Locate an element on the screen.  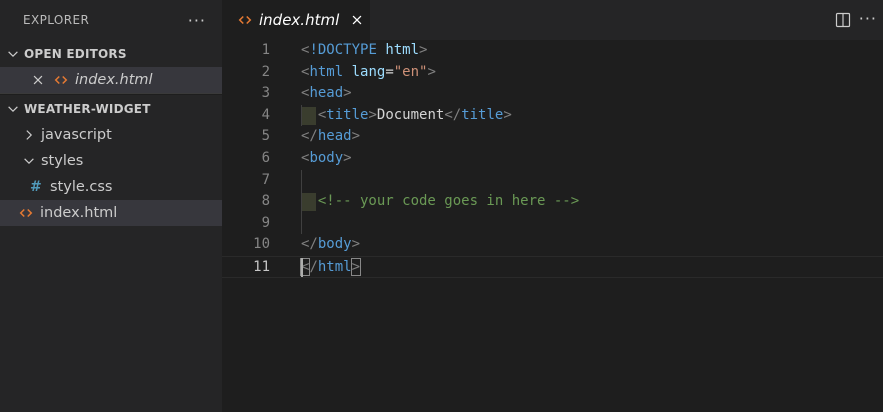
code-comment: <!-- your code goes in here --> is located at coordinates (448, 201).